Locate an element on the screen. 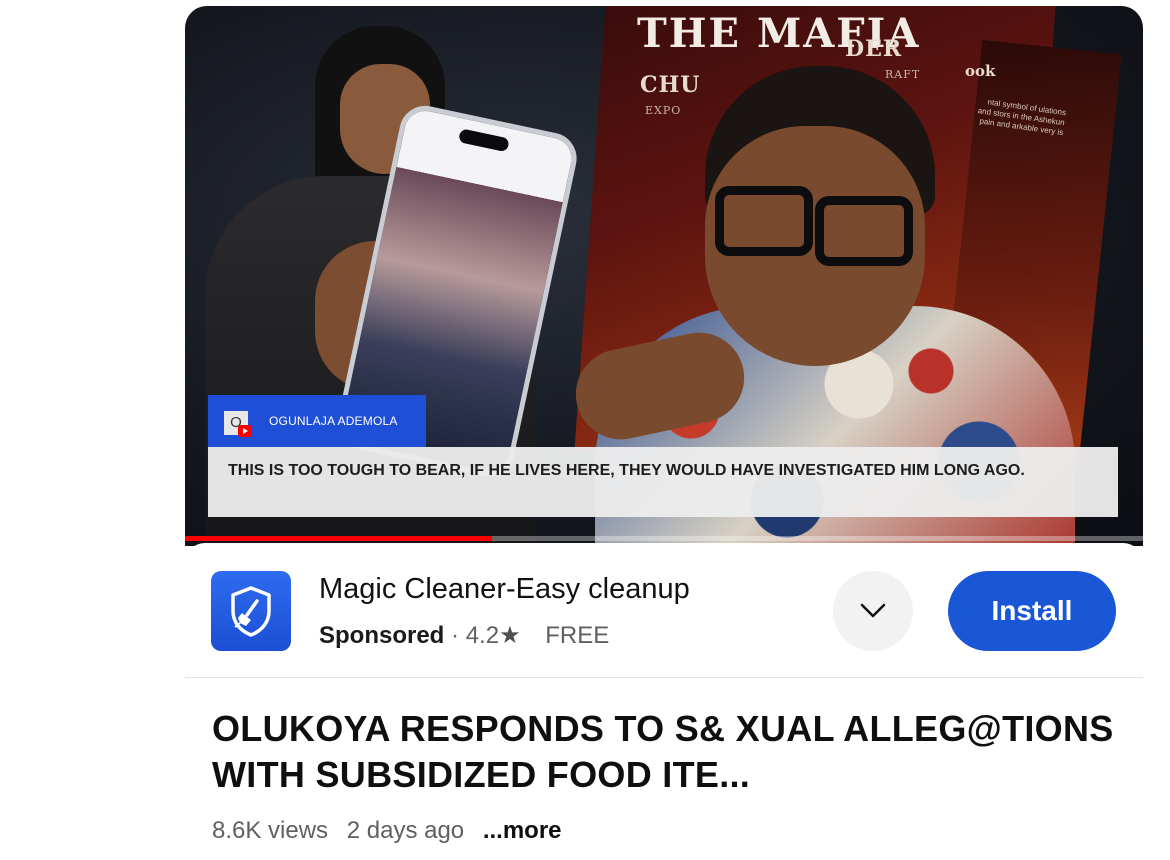  ad-app-name: Magic Cleaner-Easy cleanup is located at coordinates (504, 589).